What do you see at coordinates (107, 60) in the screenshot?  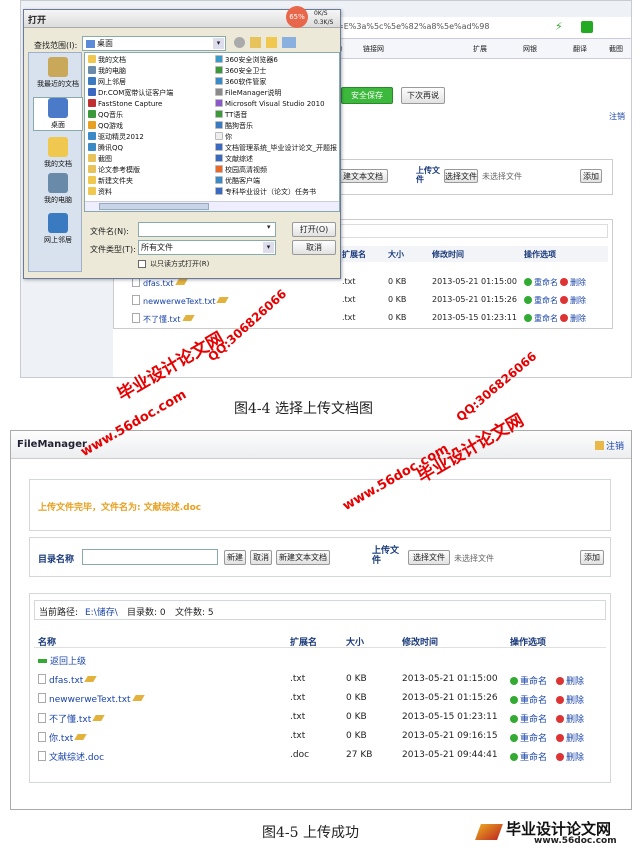 I see `file-list-item: 我的文档` at bounding box center [107, 60].